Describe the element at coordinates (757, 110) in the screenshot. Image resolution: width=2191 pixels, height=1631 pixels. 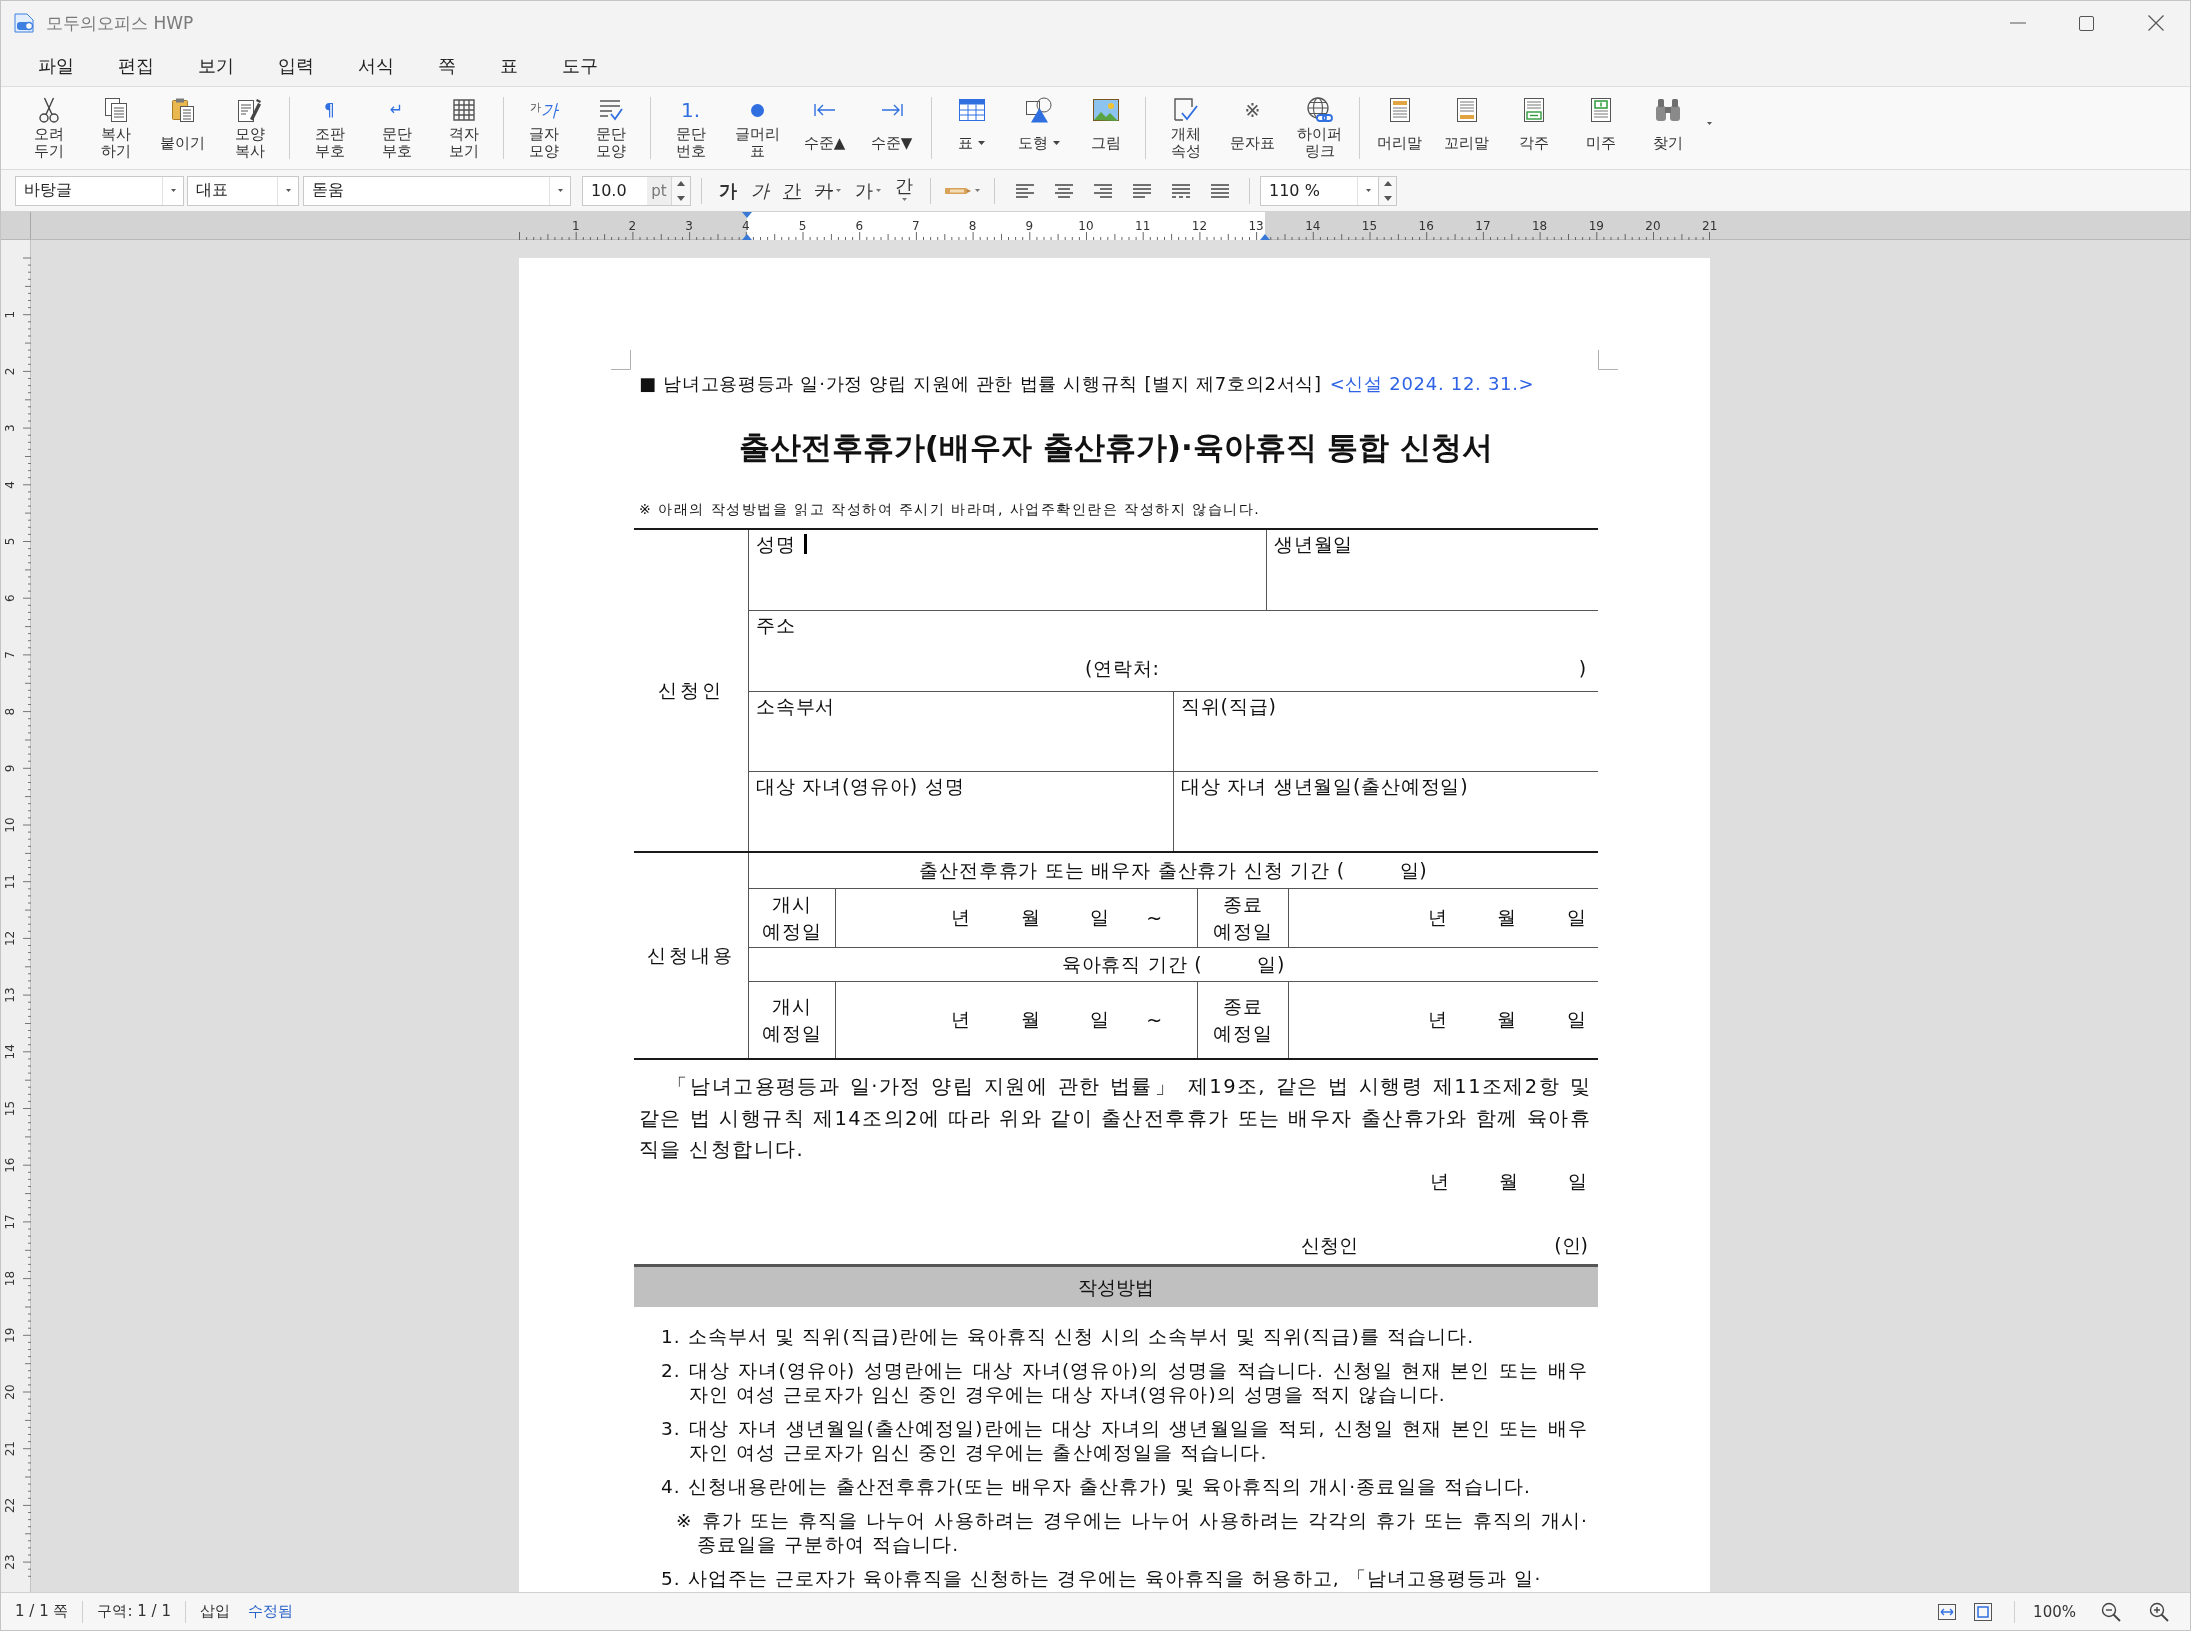
I see `bullet-icon` at that location.